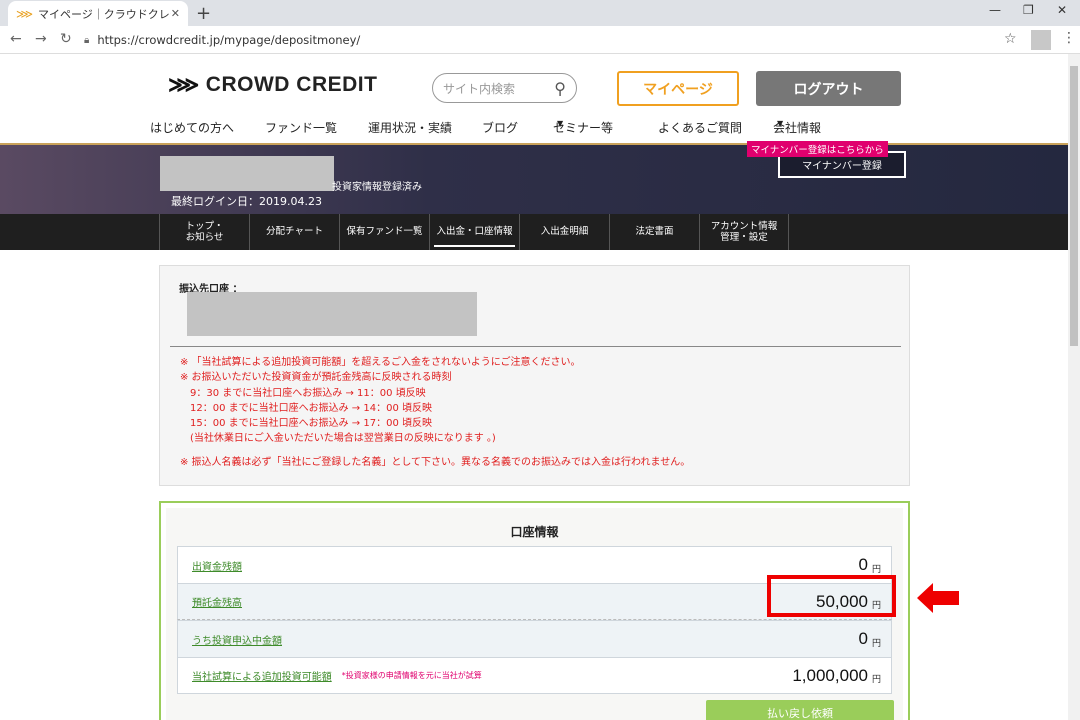 Image resolution: width=1080 pixels, height=720 pixels. What do you see at coordinates (16, 39) in the screenshot?
I see `back-icon: ←` at bounding box center [16, 39].